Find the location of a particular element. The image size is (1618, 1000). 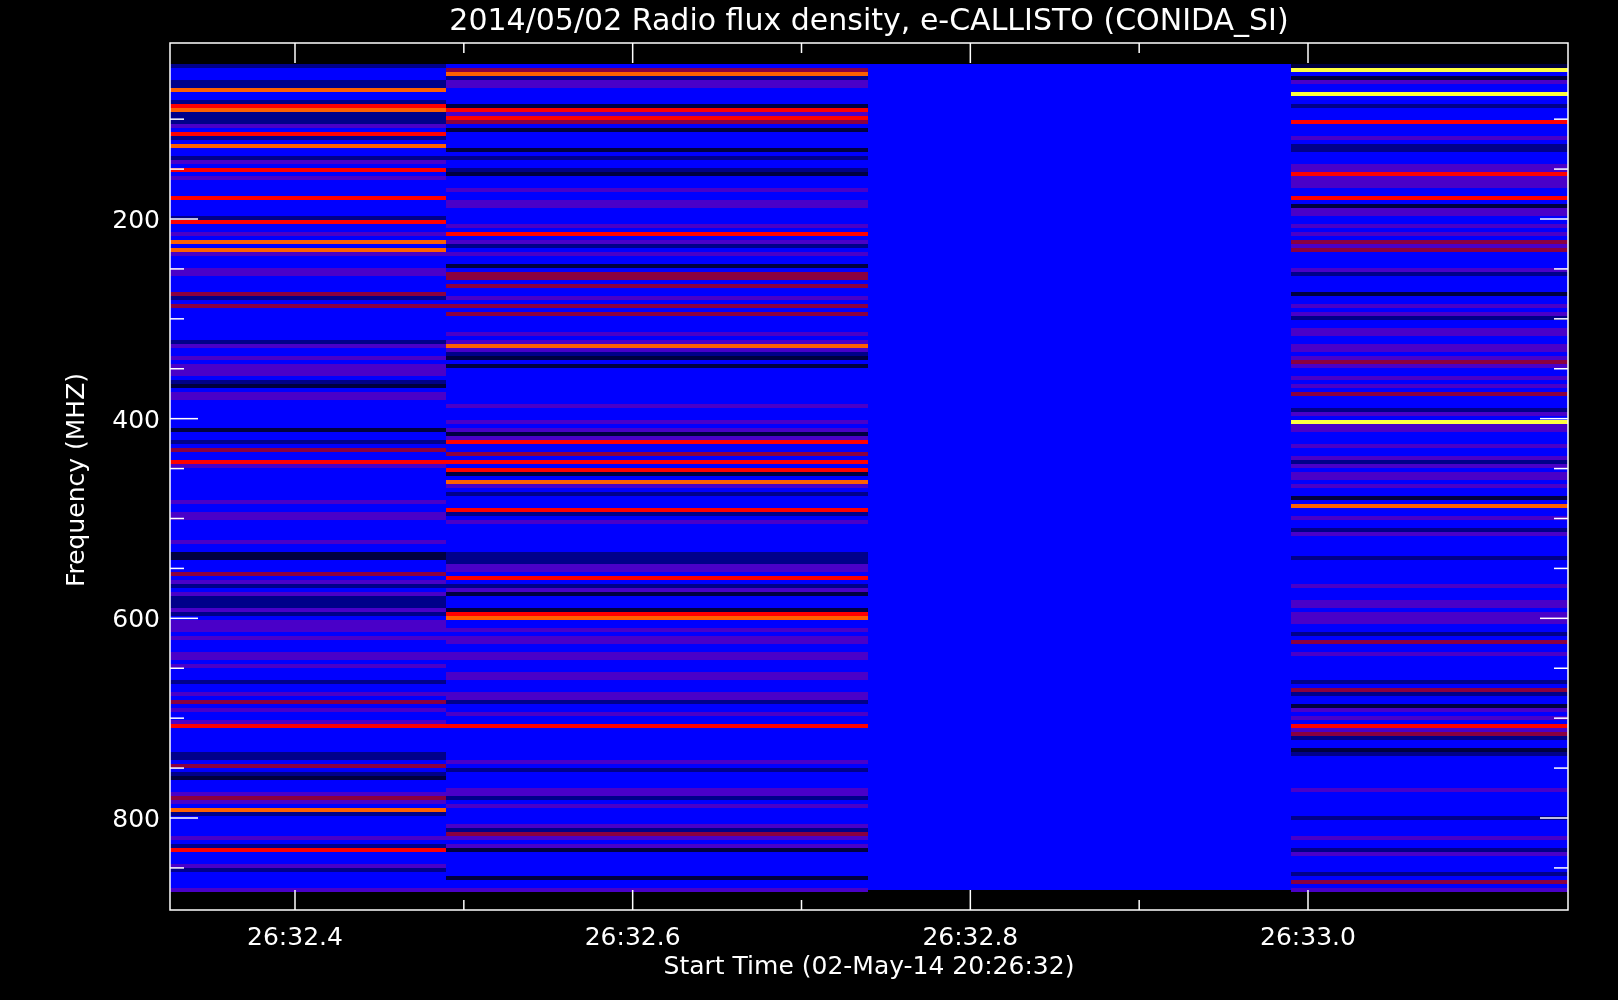

tick-label: 26:33.0 is located at coordinates (1308, 936).